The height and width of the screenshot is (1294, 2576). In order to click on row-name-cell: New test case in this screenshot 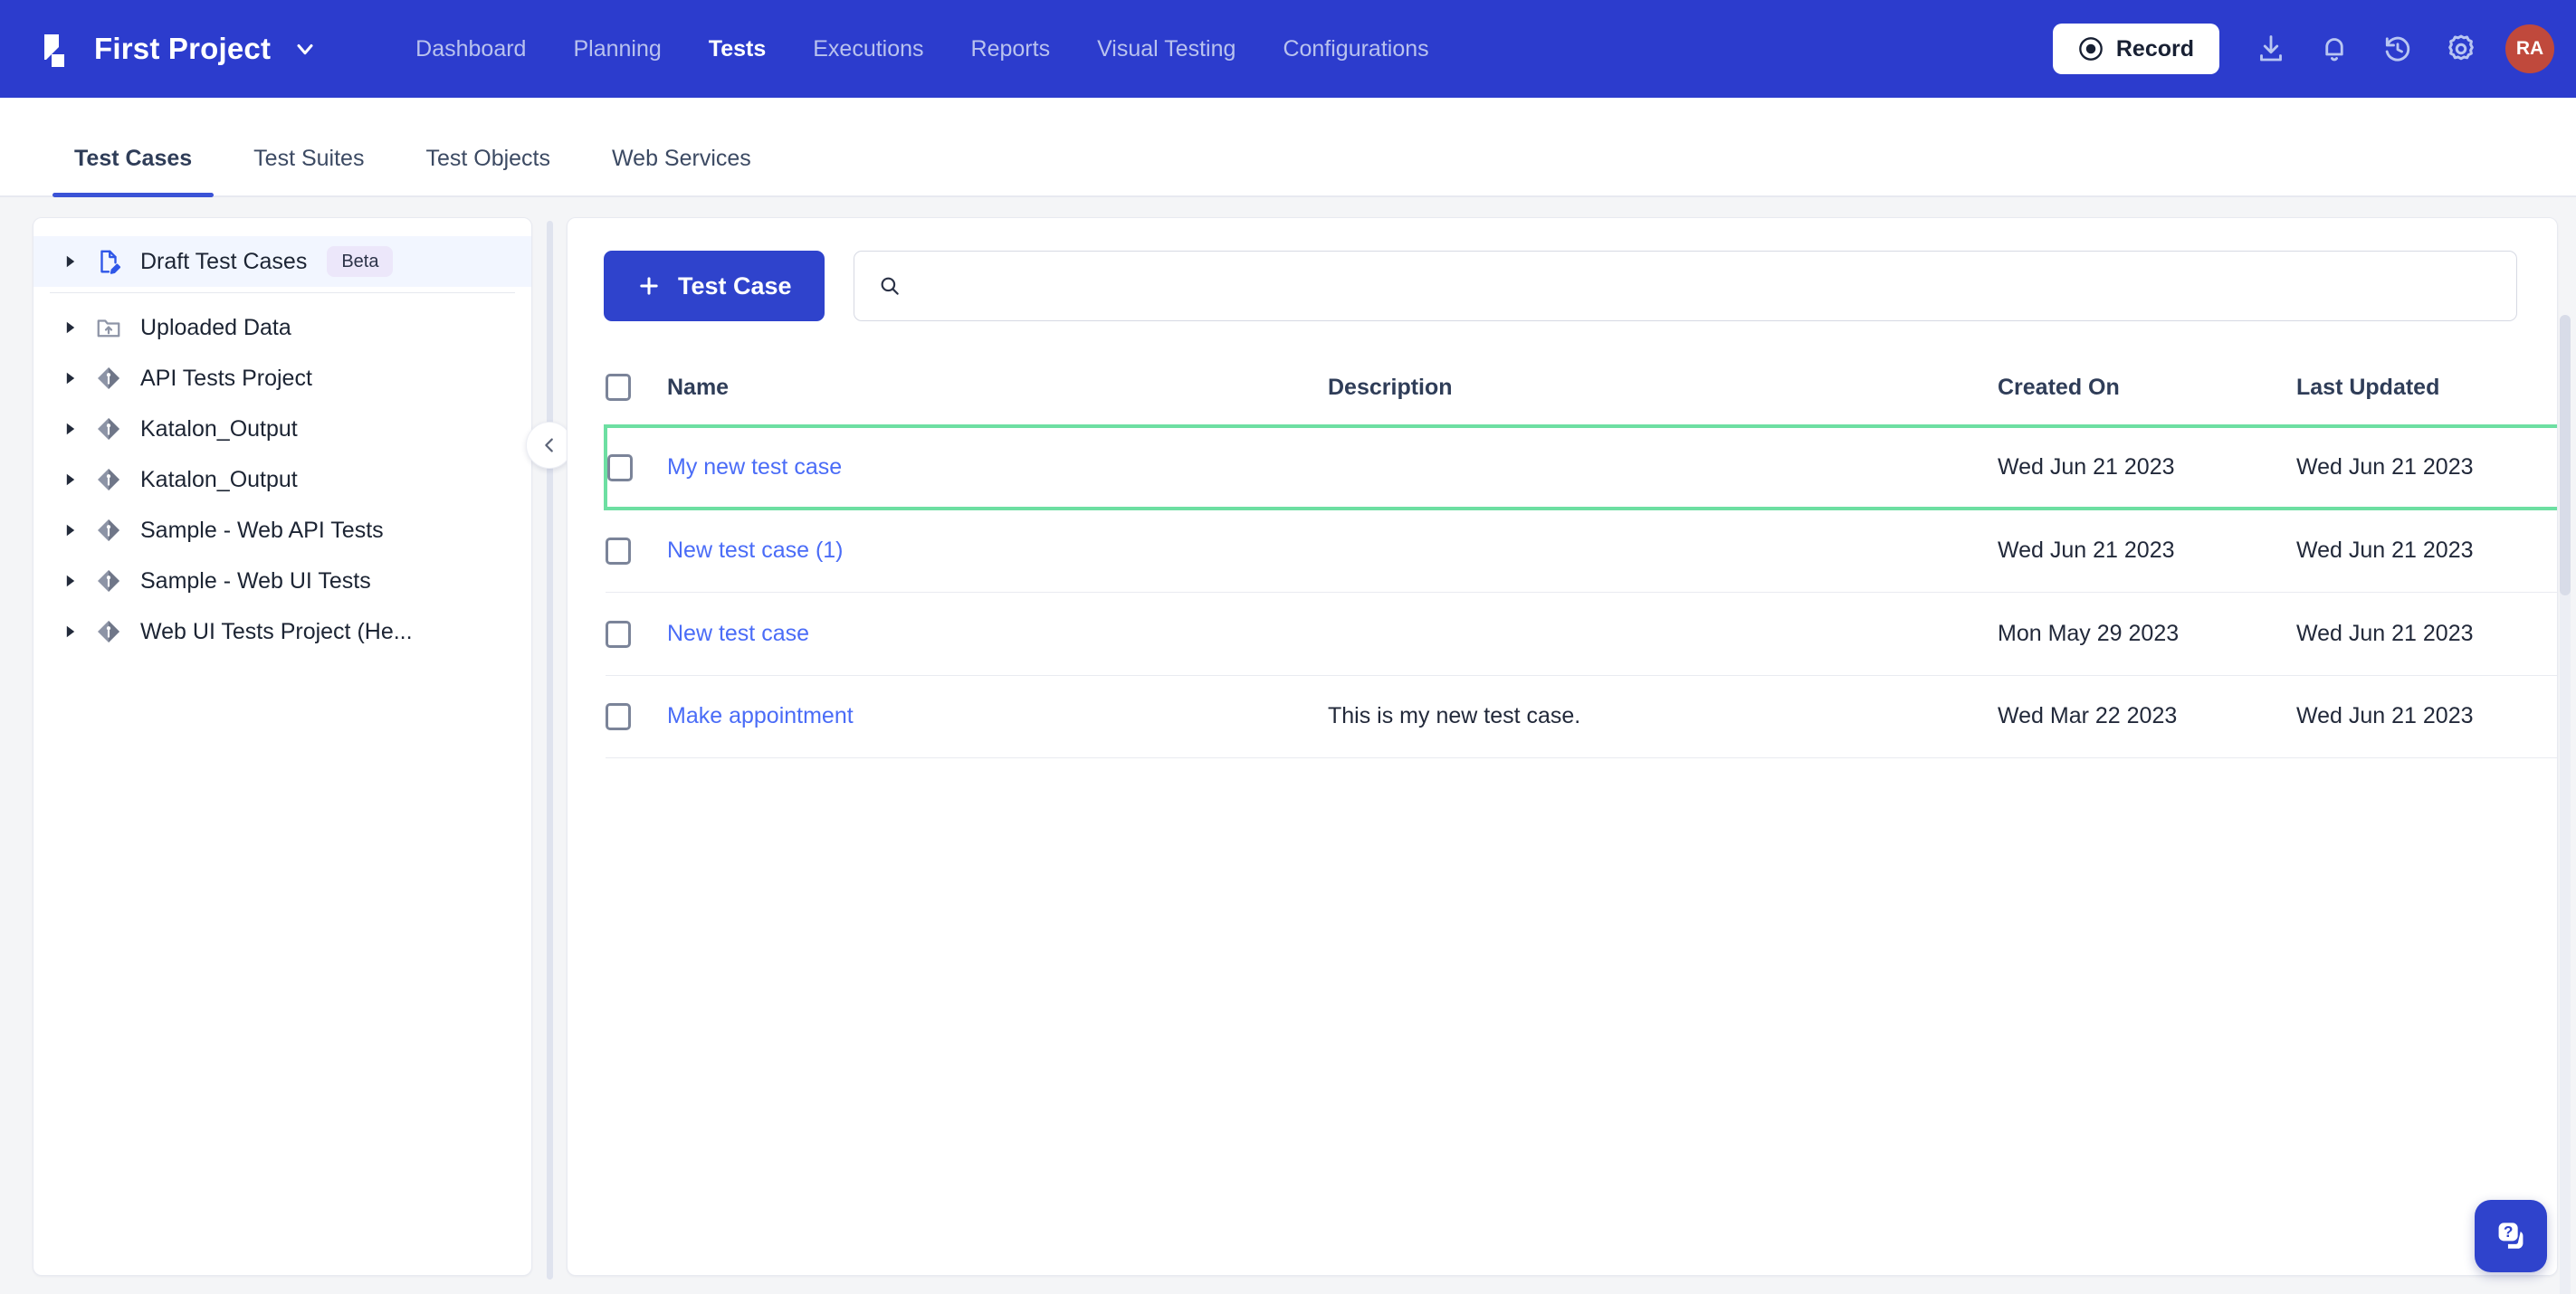, I will do `click(998, 634)`.